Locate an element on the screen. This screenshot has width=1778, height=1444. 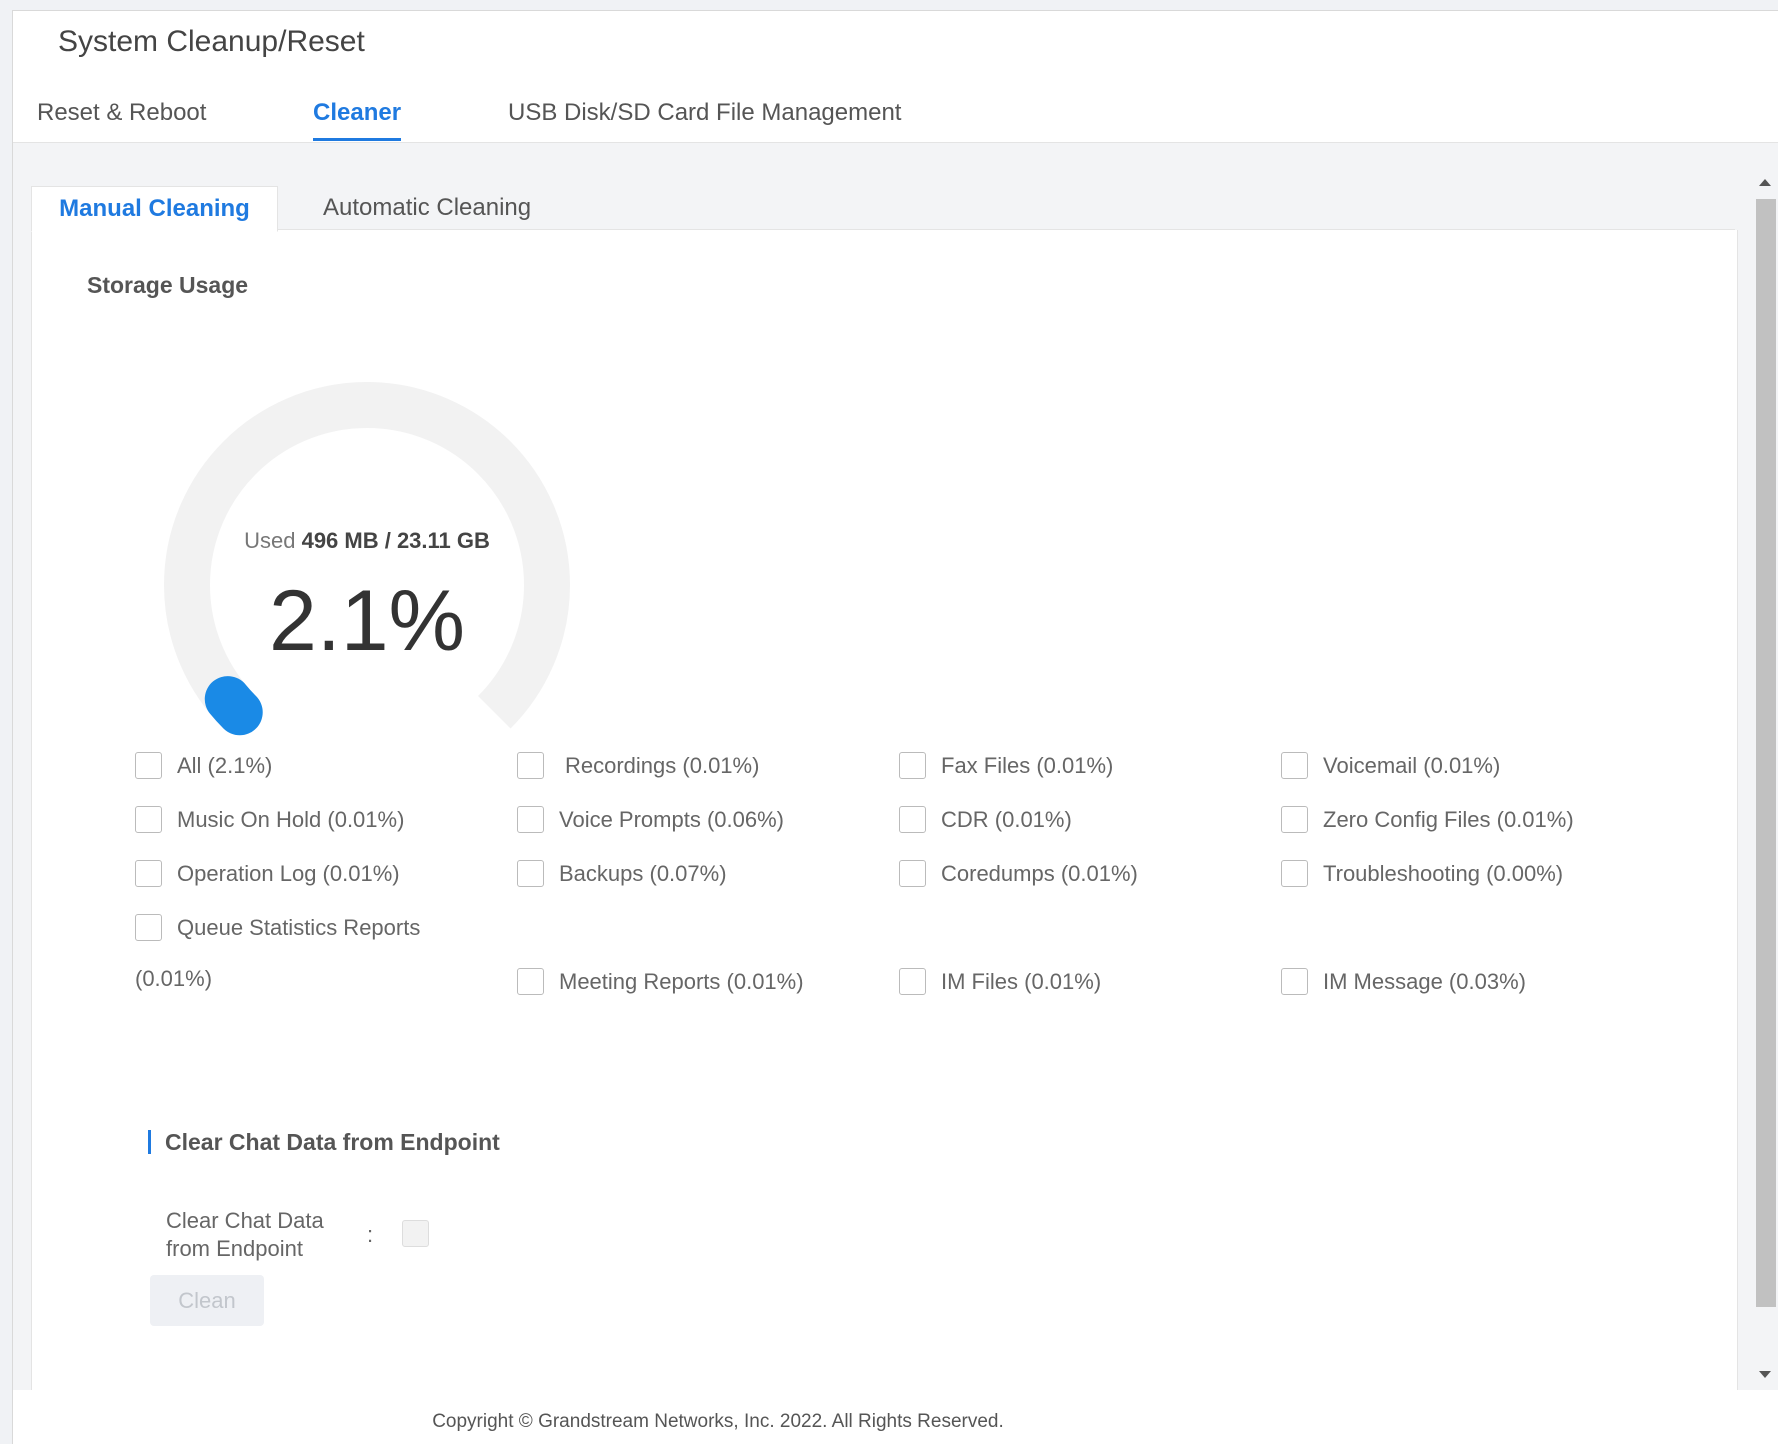
option-voice-prompts: Voice Prompts (0.06%) is located at coordinates (650, 819).